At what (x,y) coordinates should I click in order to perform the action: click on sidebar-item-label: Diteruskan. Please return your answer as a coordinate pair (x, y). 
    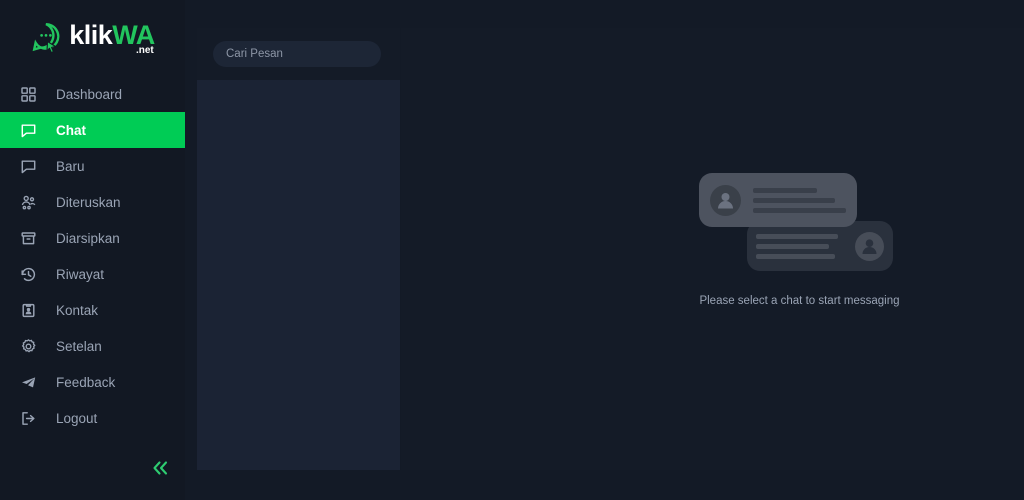
    Looking at the image, I should click on (88, 202).